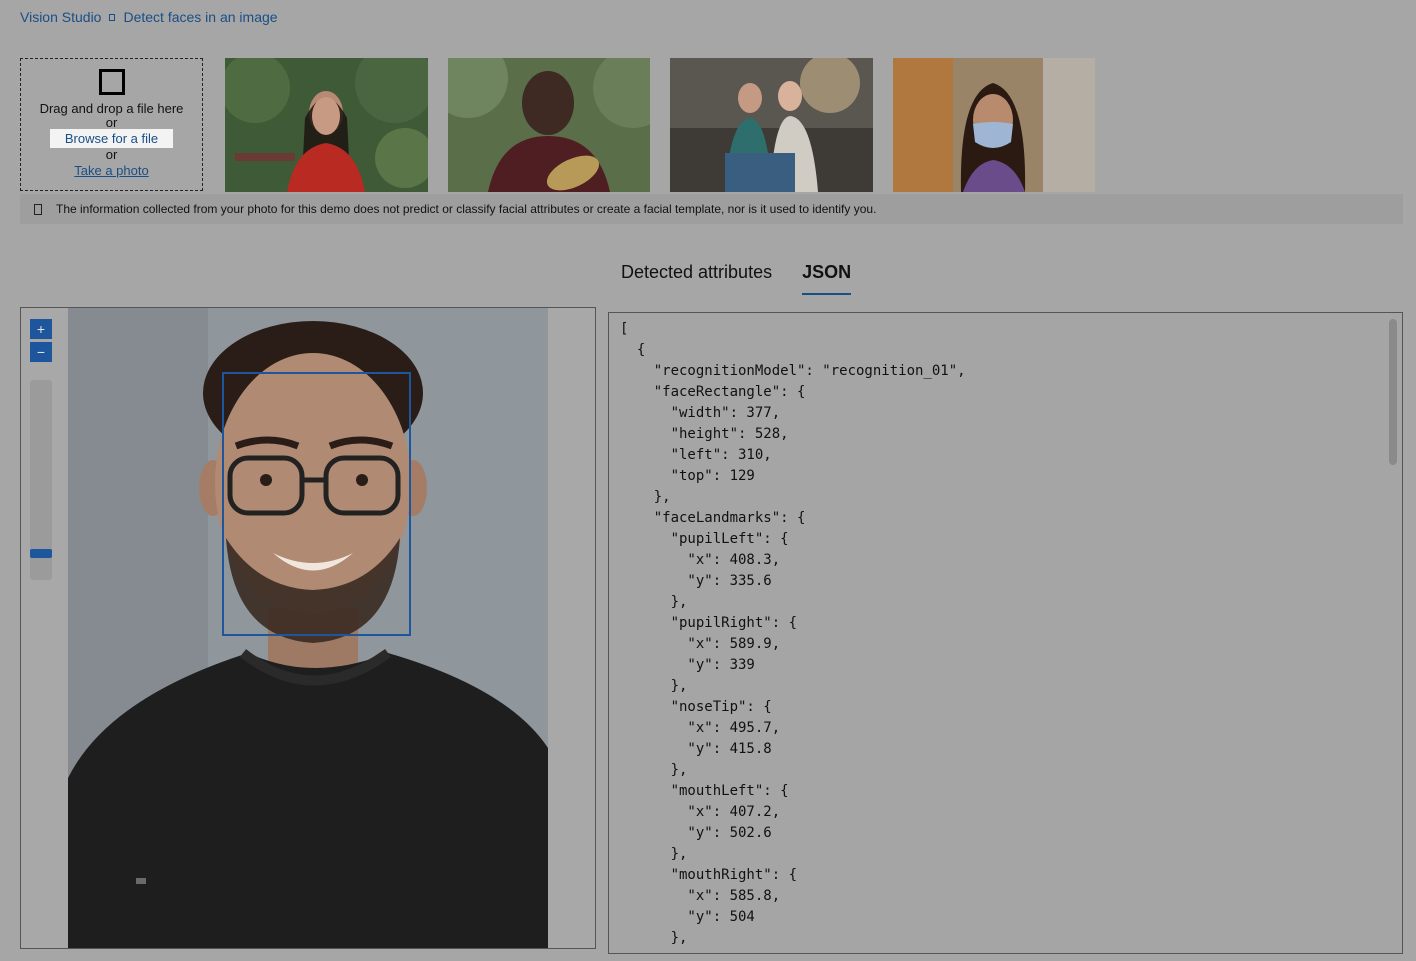  Describe the element at coordinates (111, 138) in the screenshot. I see `browse-file-button: Browse for a file` at that location.